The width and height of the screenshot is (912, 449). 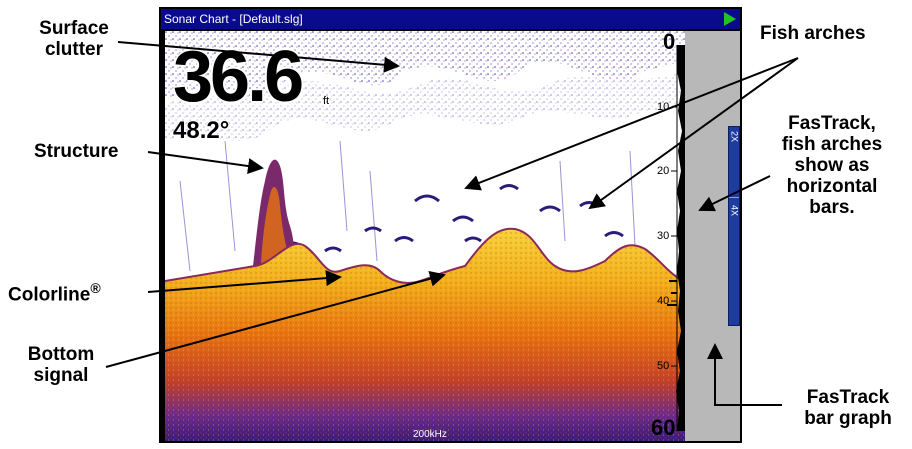 I want to click on callout-fish-arches: Fish arches, so click(x=813, y=33).